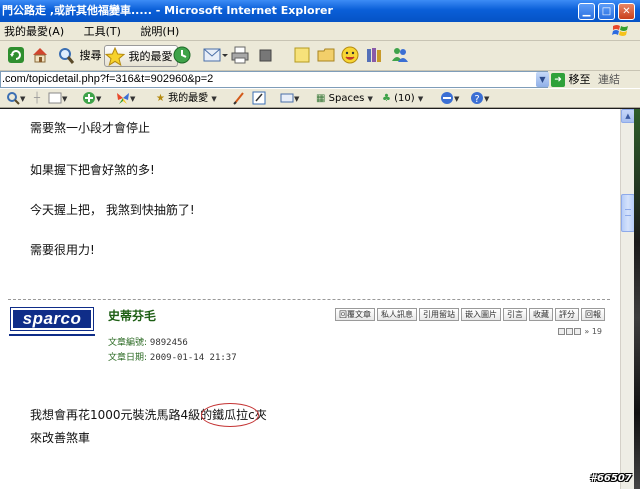 The width and height of the screenshot is (640, 489). I want to click on minimize-button: ▁, so click(586, 11).